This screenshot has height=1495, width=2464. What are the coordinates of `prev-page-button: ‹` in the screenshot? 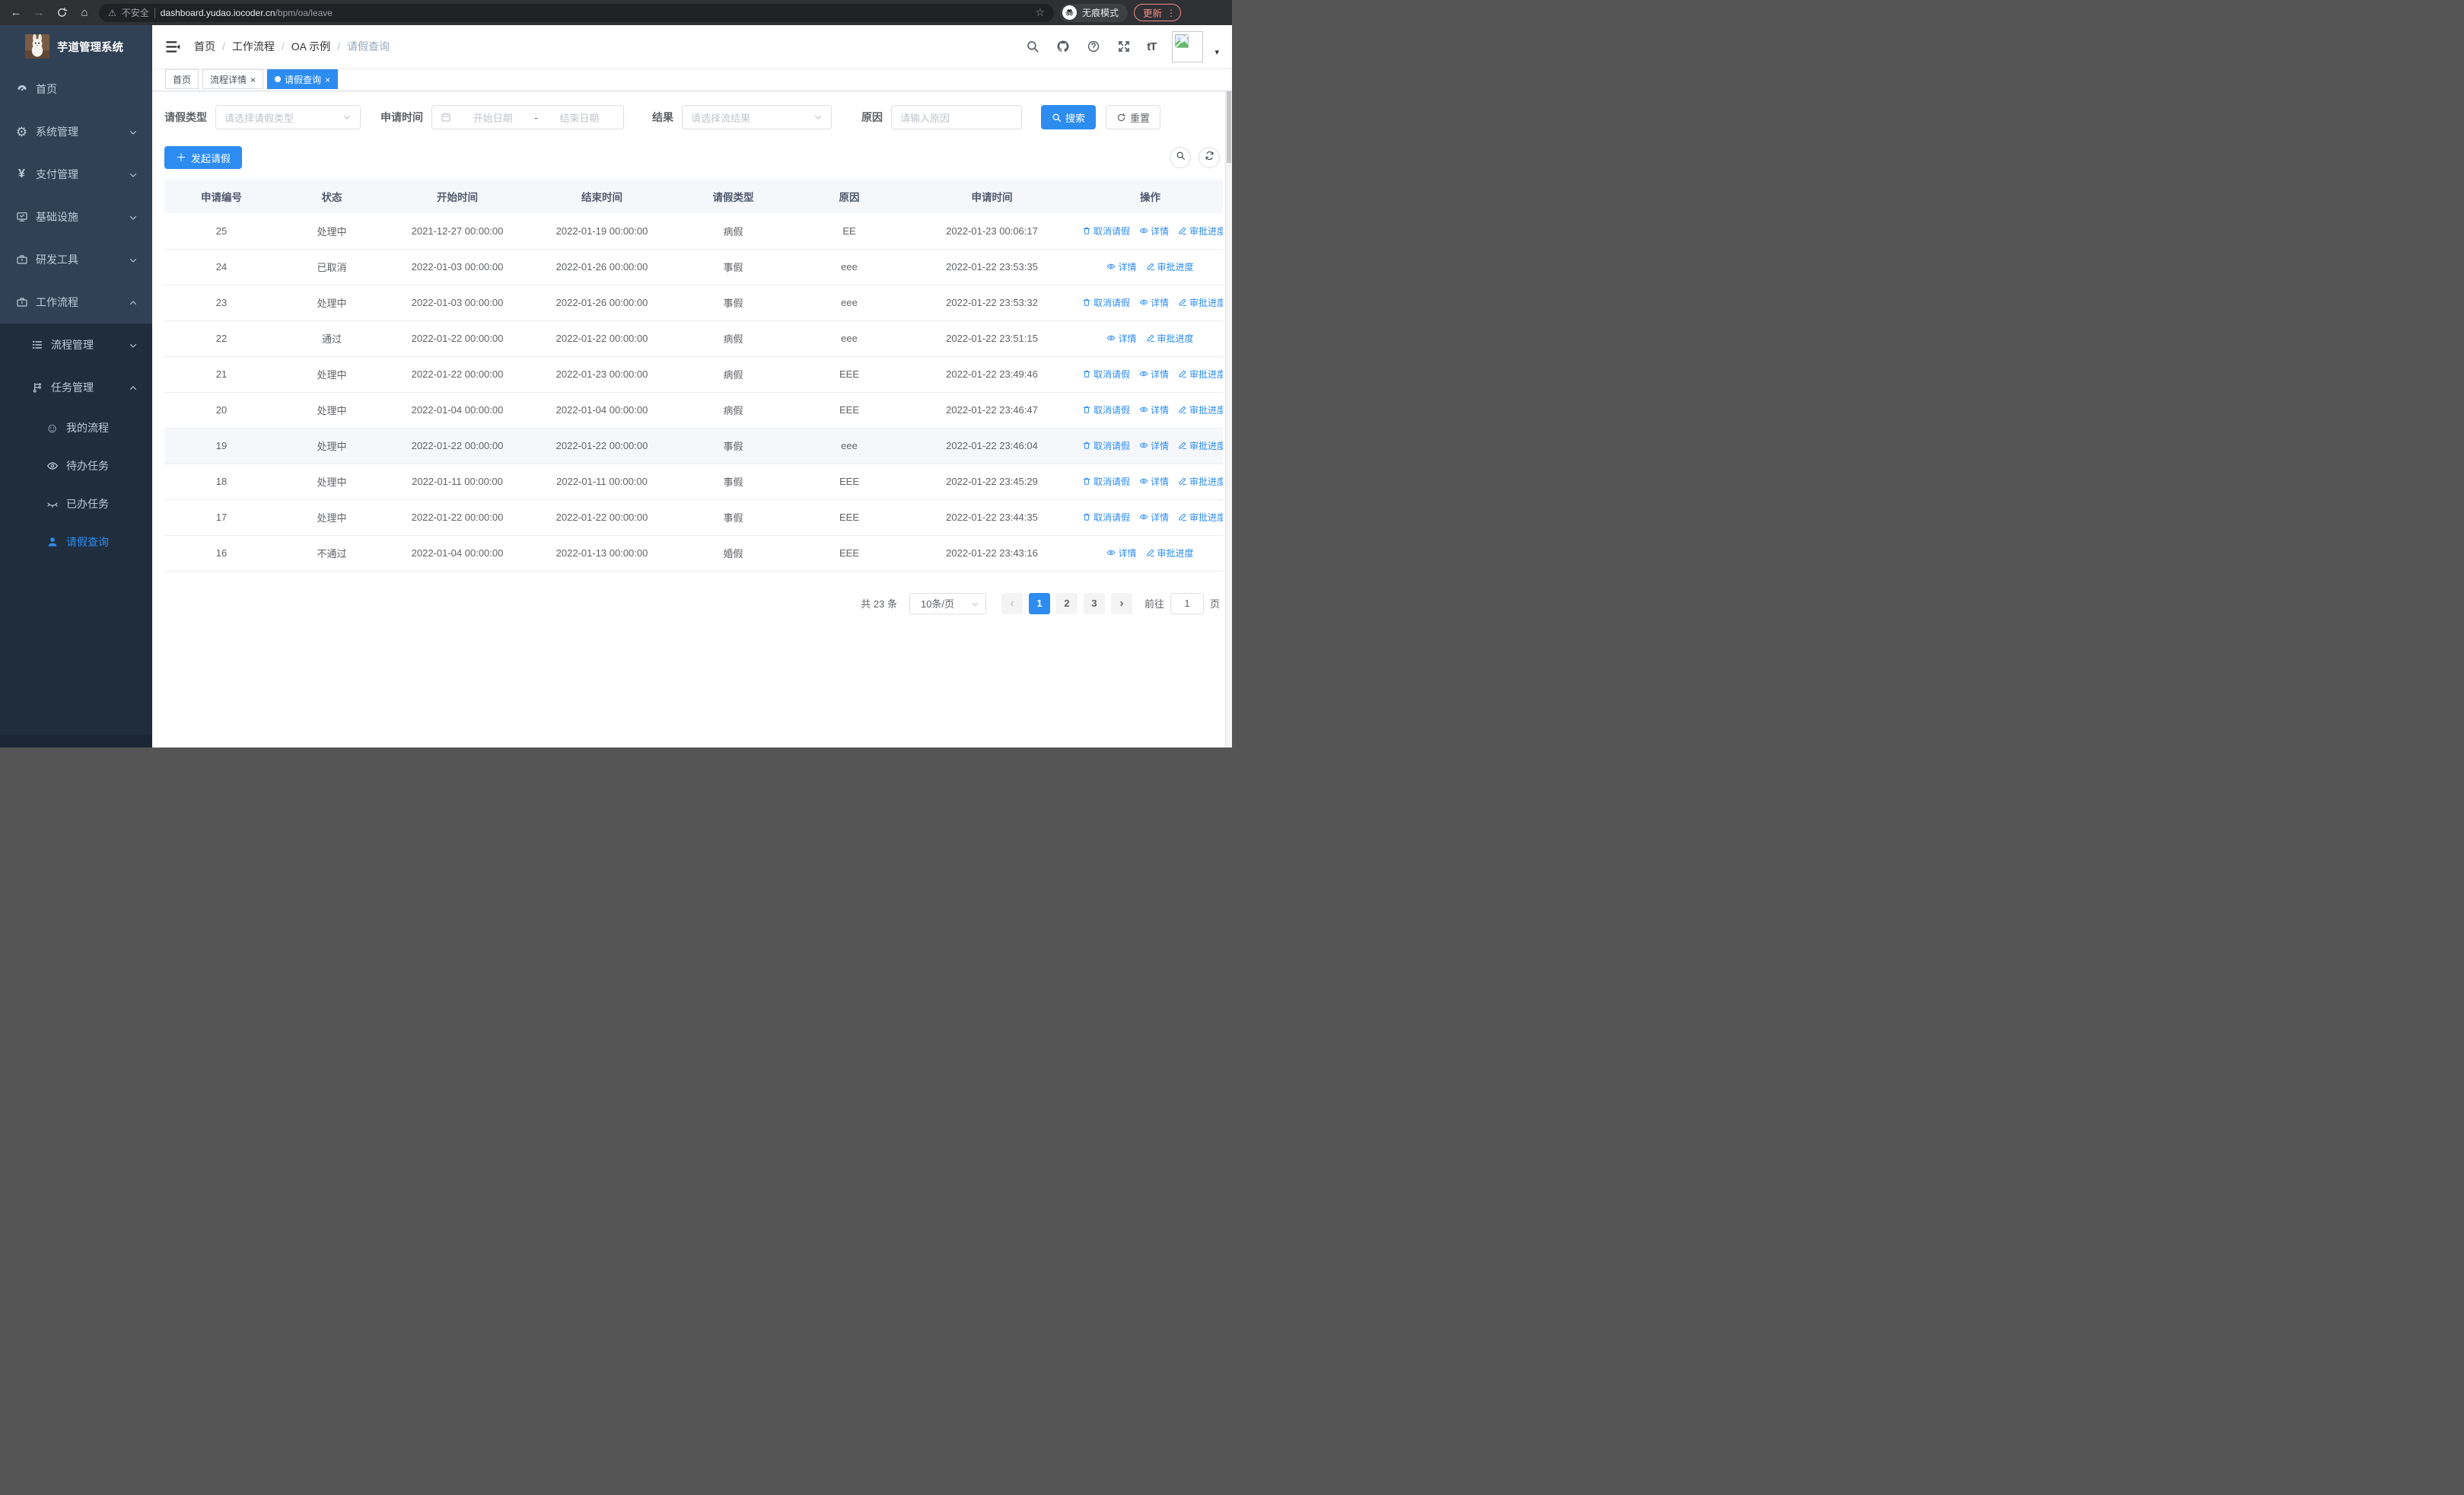 It's located at (1012, 603).